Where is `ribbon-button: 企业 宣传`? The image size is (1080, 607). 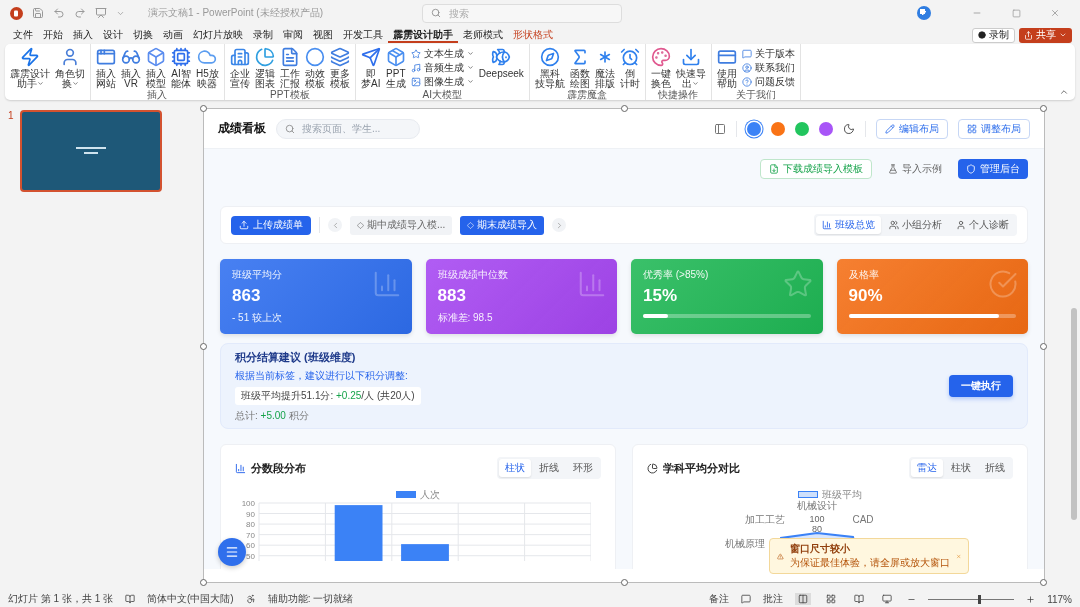
ribbon-button: 企业 宣传 is located at coordinates (239, 68).